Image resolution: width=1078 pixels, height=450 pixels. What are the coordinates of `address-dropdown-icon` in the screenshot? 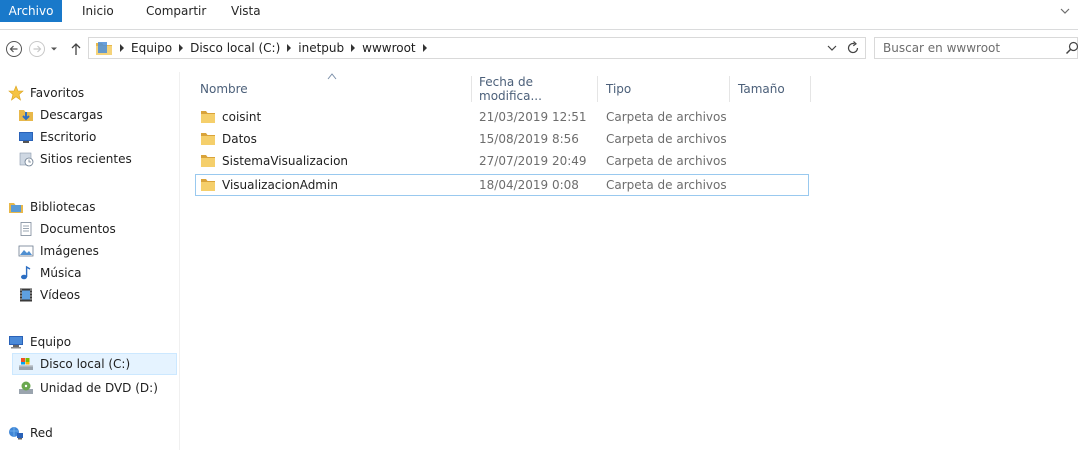 It's located at (832, 48).